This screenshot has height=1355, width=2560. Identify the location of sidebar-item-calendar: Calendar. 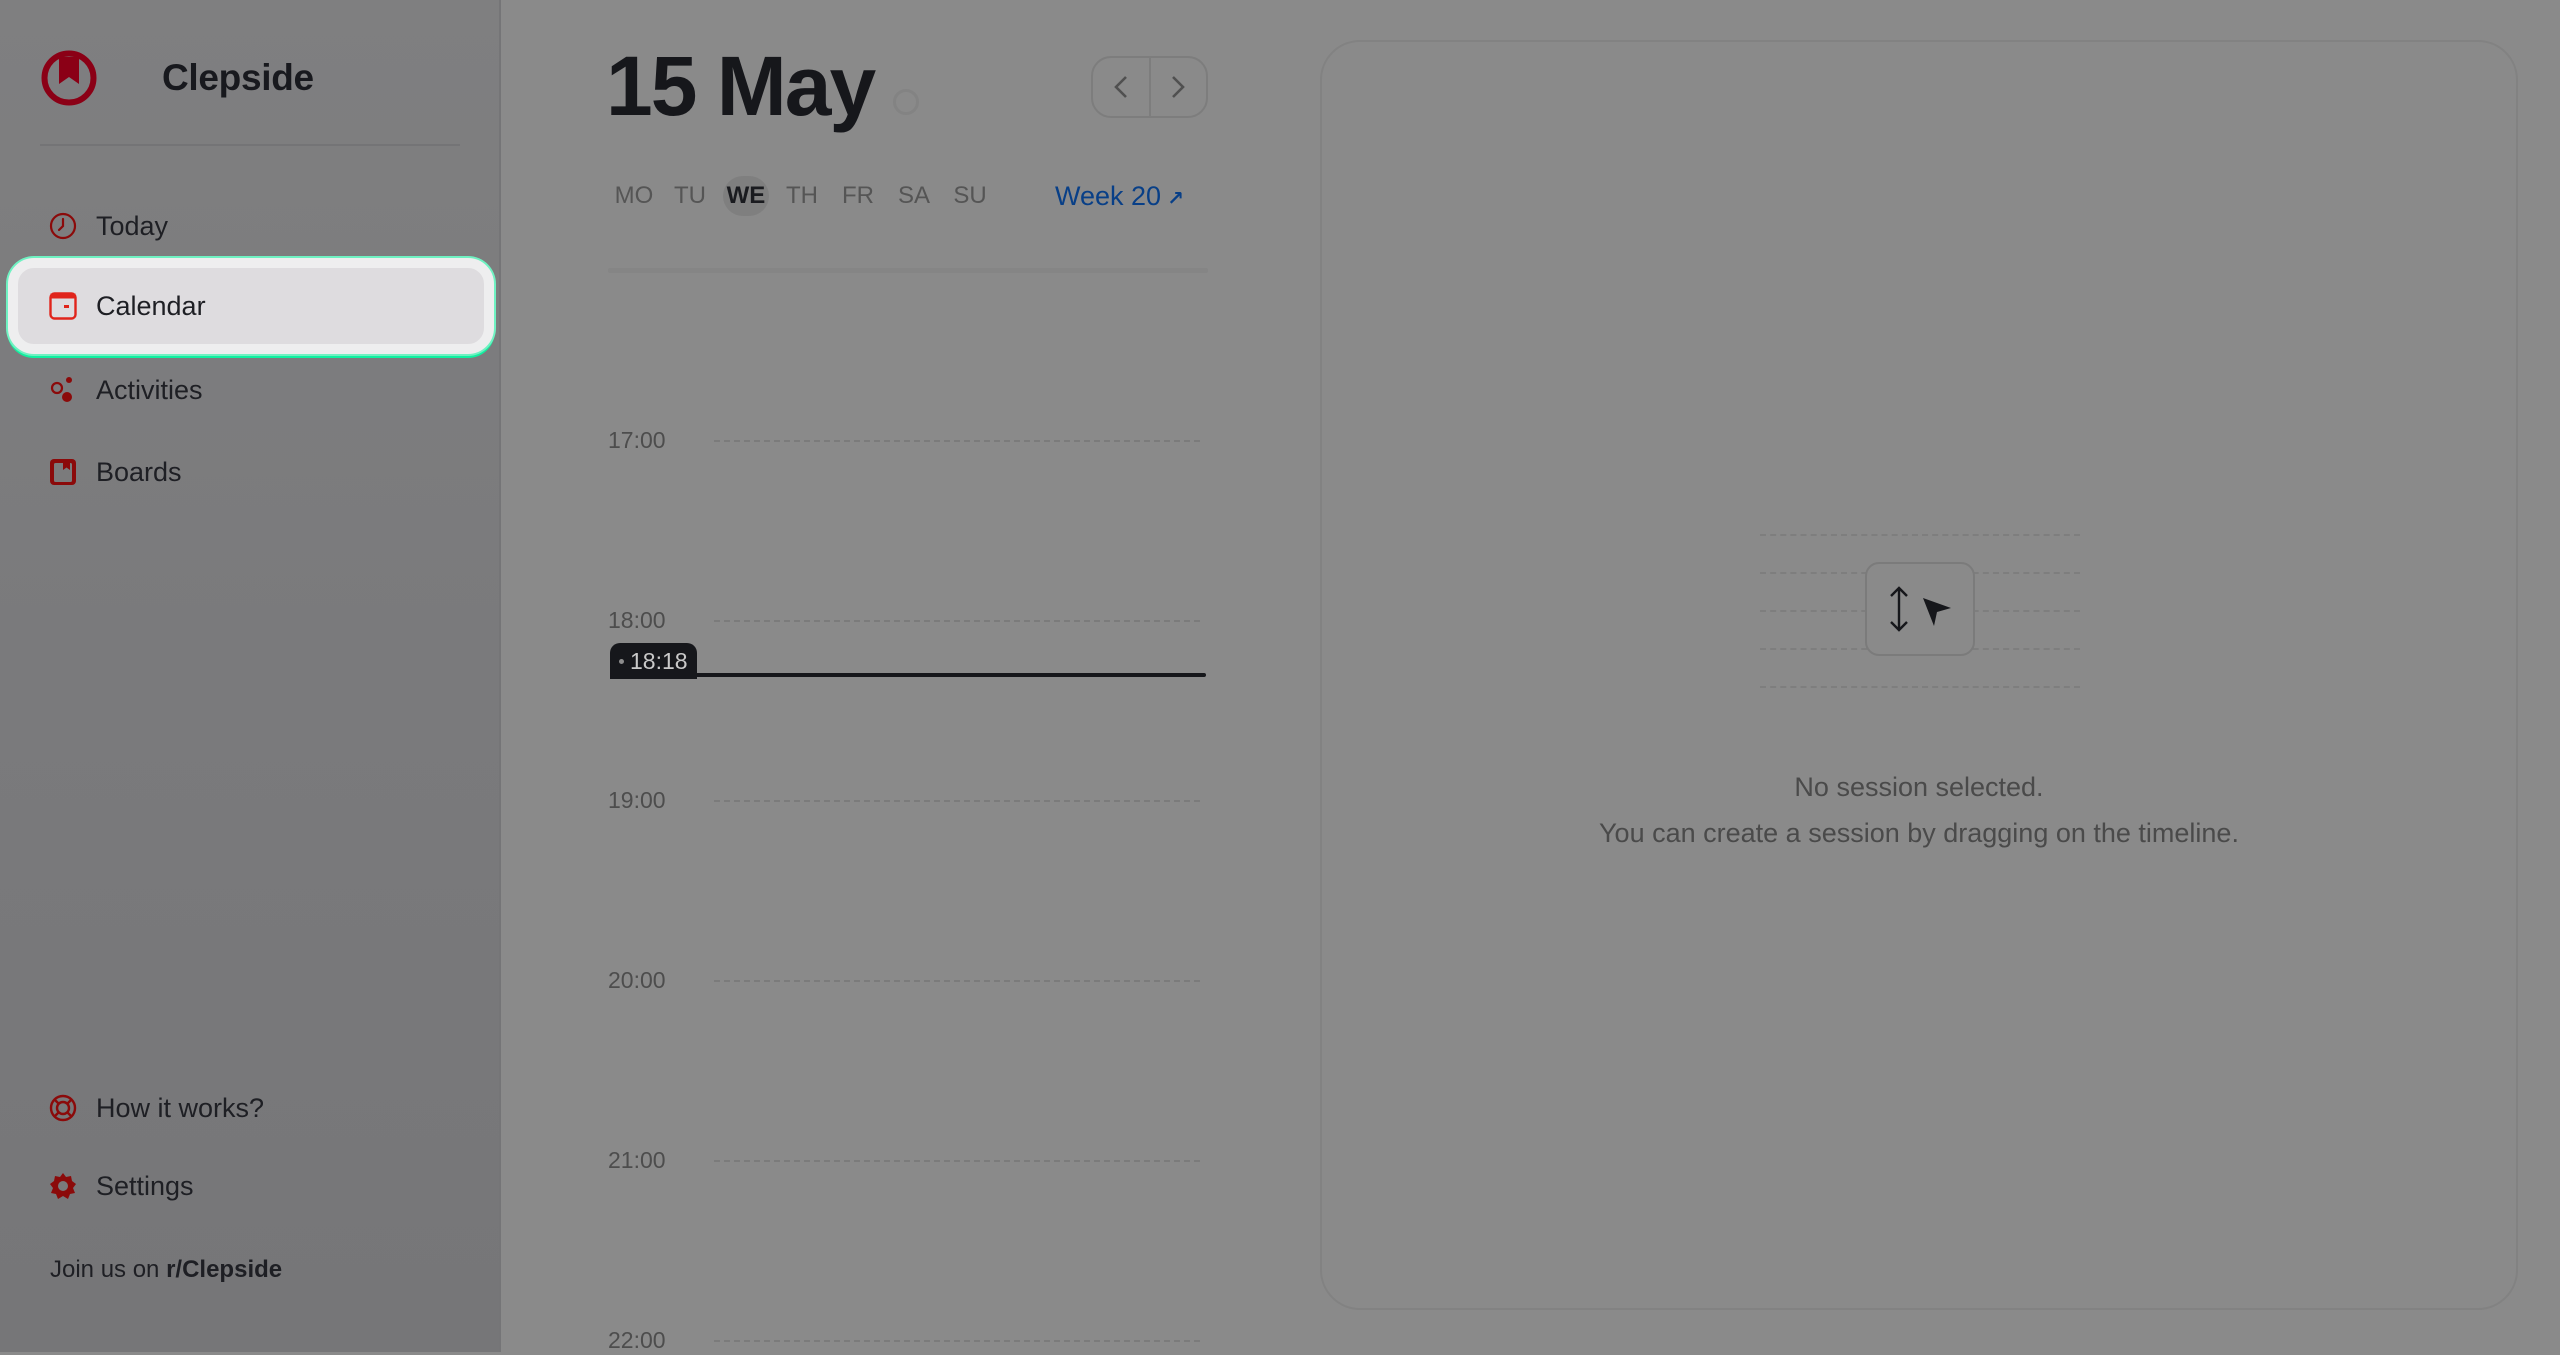
(251, 306).